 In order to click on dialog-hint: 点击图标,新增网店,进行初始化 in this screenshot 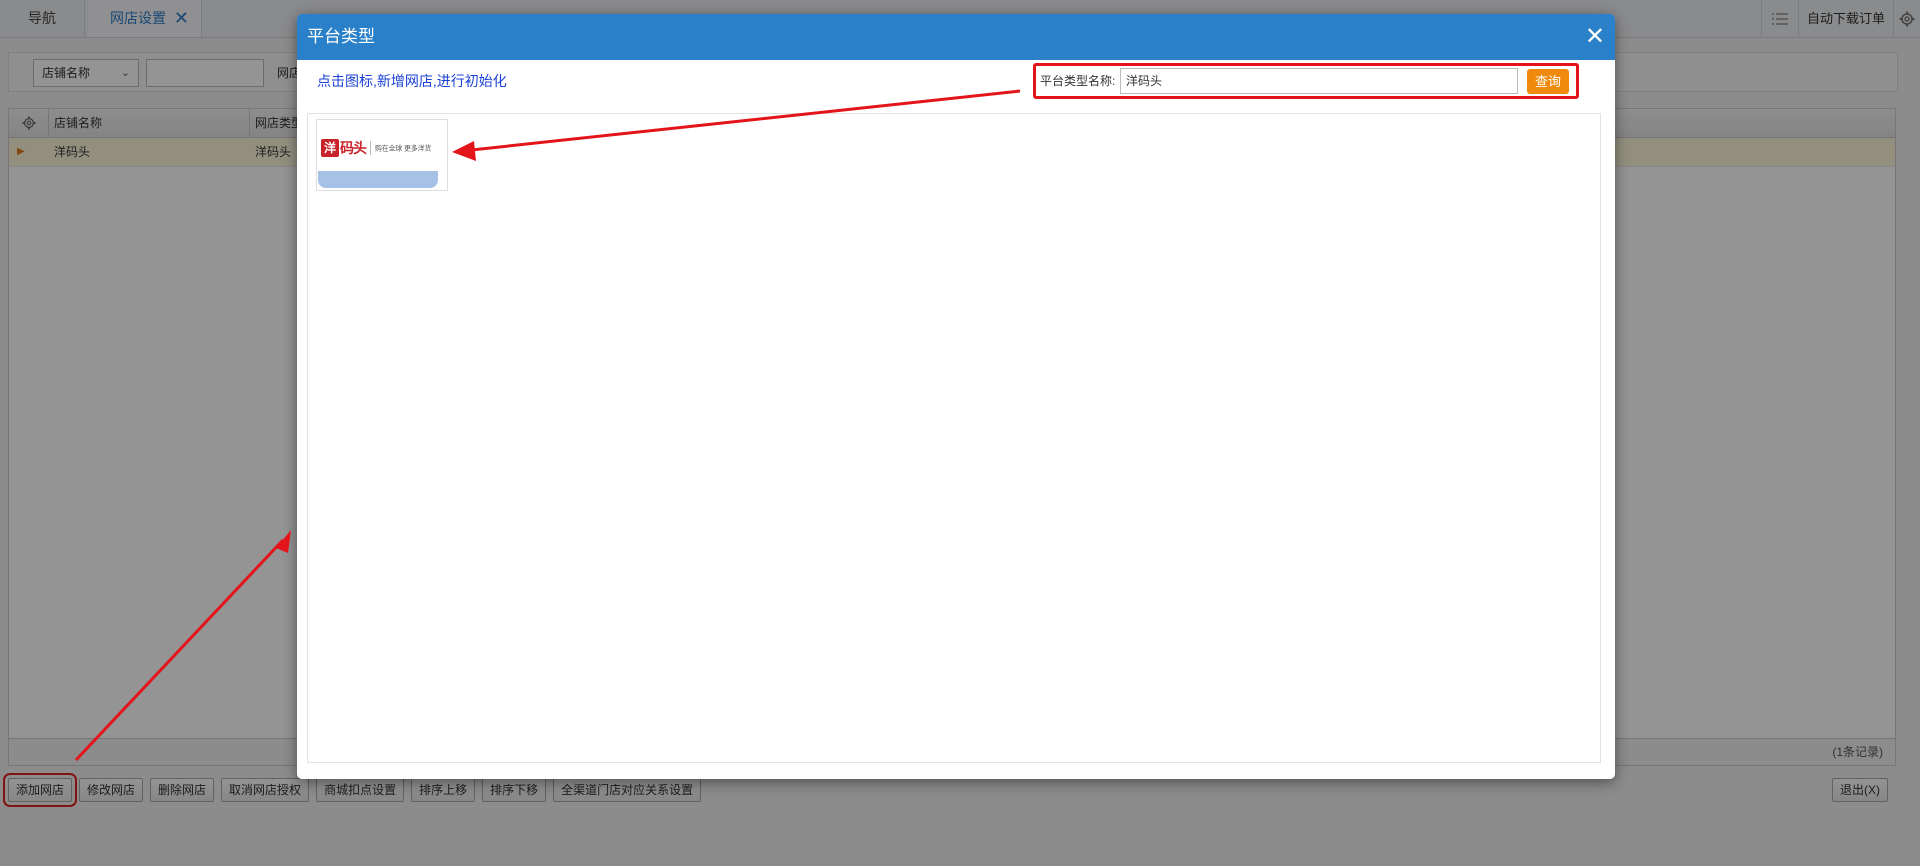, I will do `click(412, 81)`.